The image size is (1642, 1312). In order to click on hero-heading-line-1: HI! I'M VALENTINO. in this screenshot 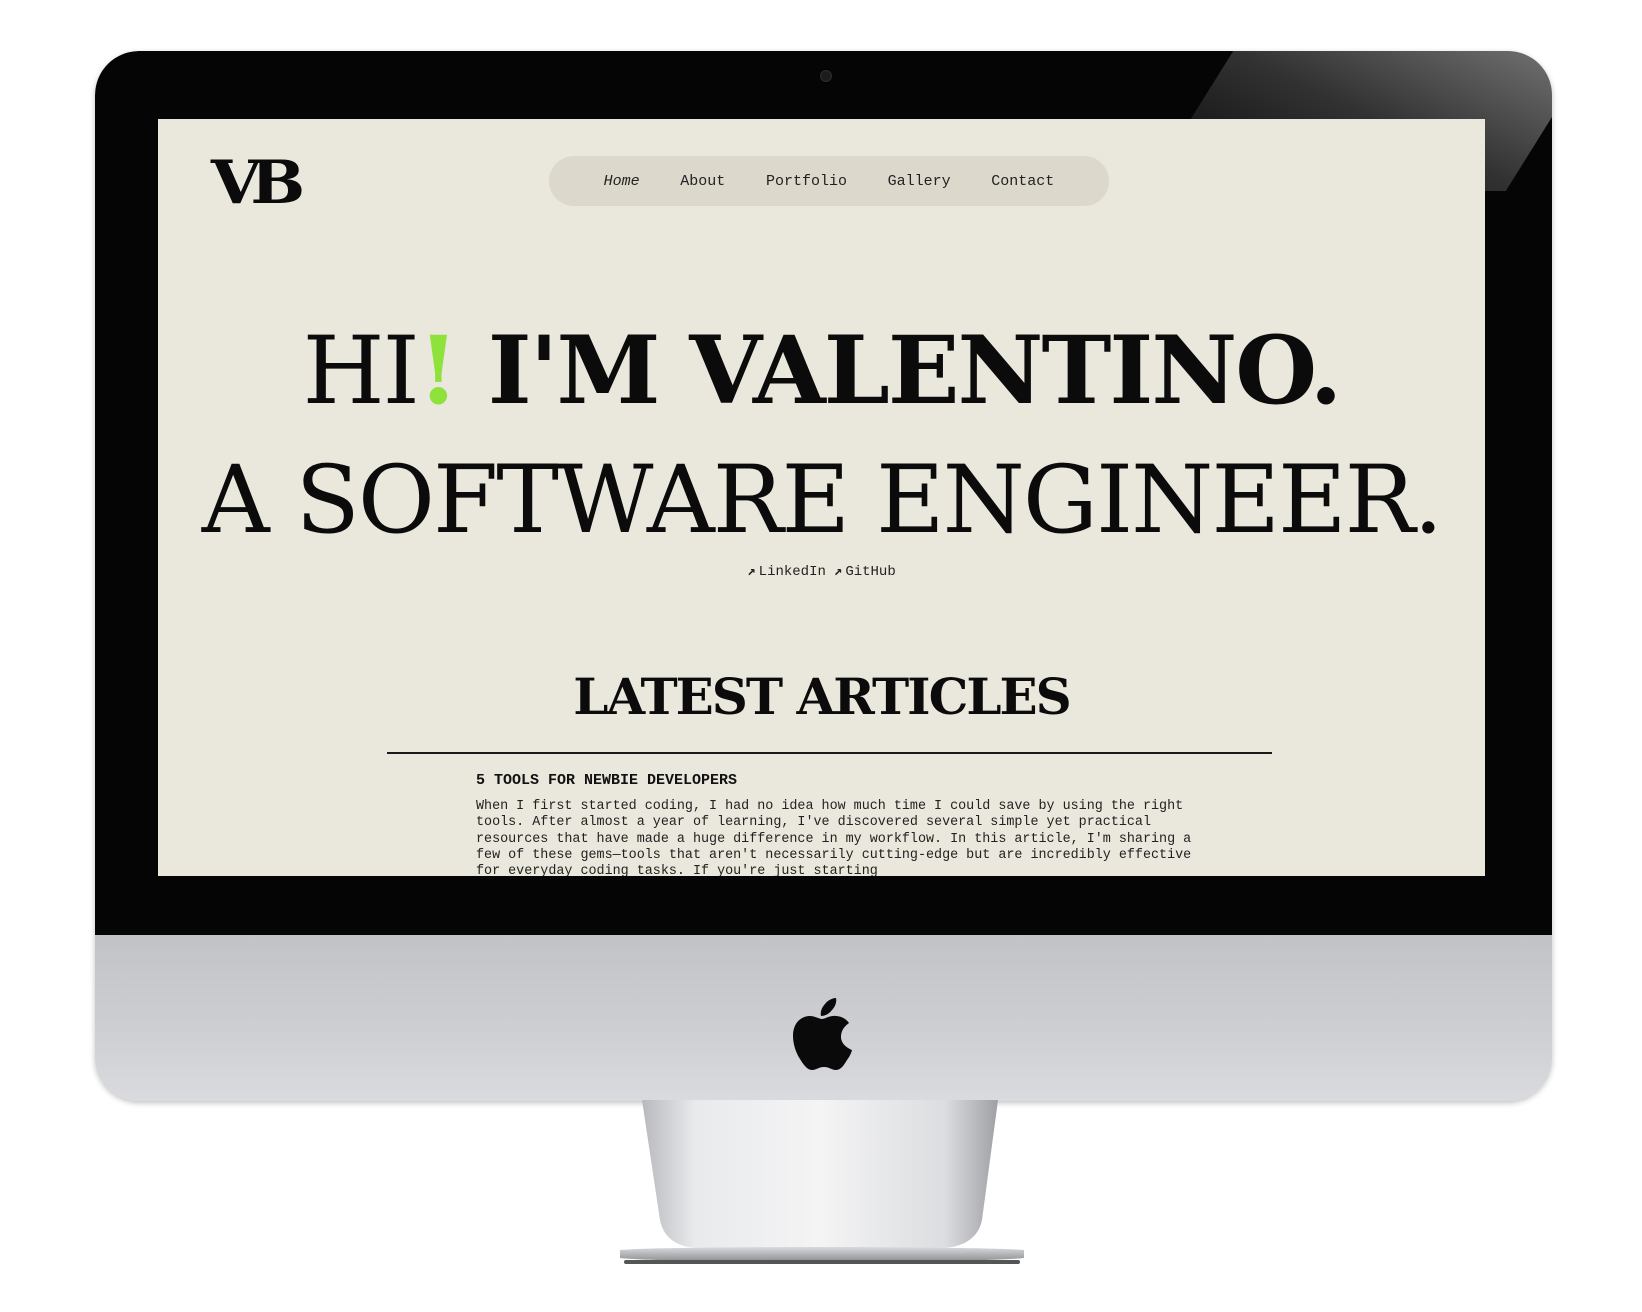, I will do `click(821, 371)`.